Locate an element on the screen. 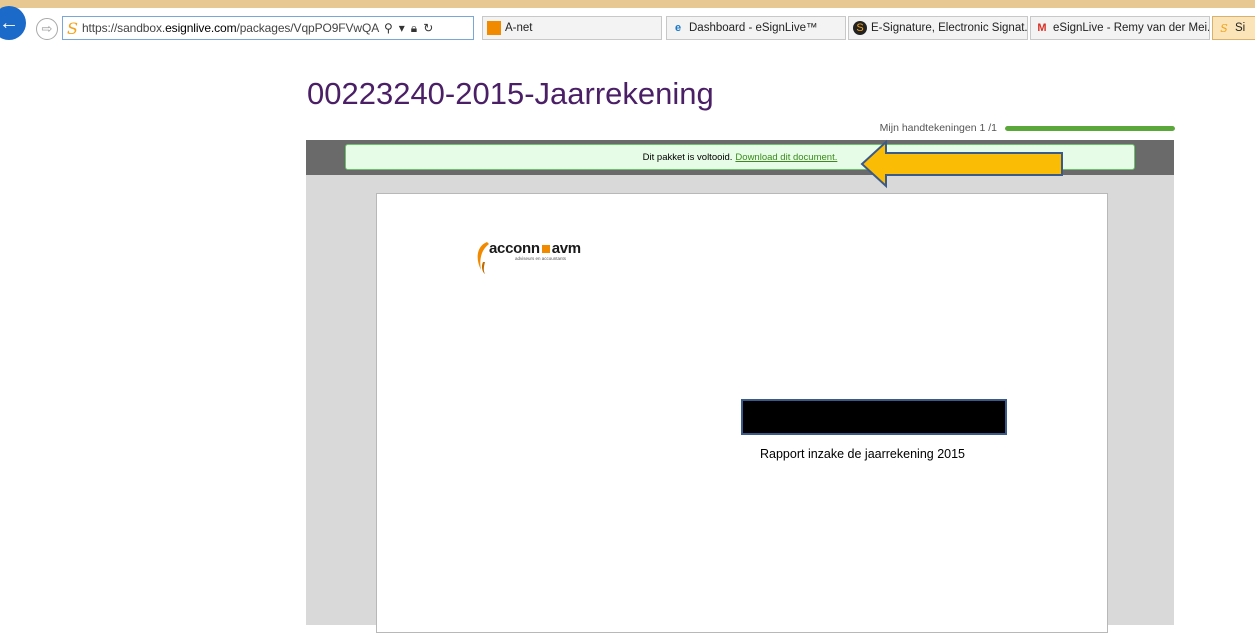 This screenshot has height=633, width=1255. download-document-link: Download dit document. is located at coordinates (786, 157).